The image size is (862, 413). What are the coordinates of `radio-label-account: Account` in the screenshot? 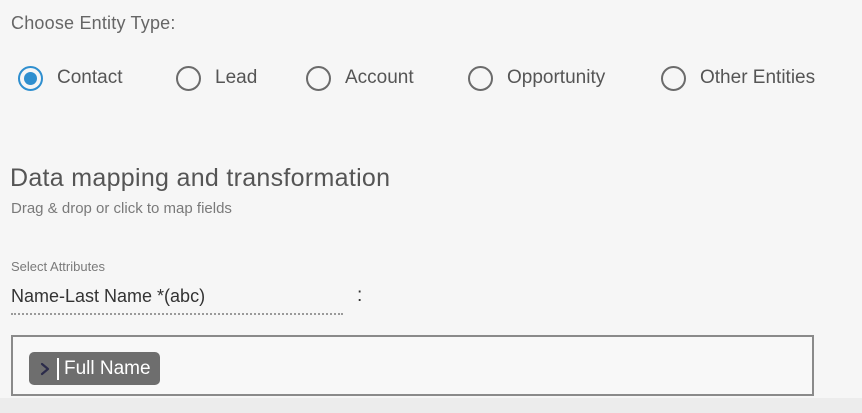 It's located at (379, 77).